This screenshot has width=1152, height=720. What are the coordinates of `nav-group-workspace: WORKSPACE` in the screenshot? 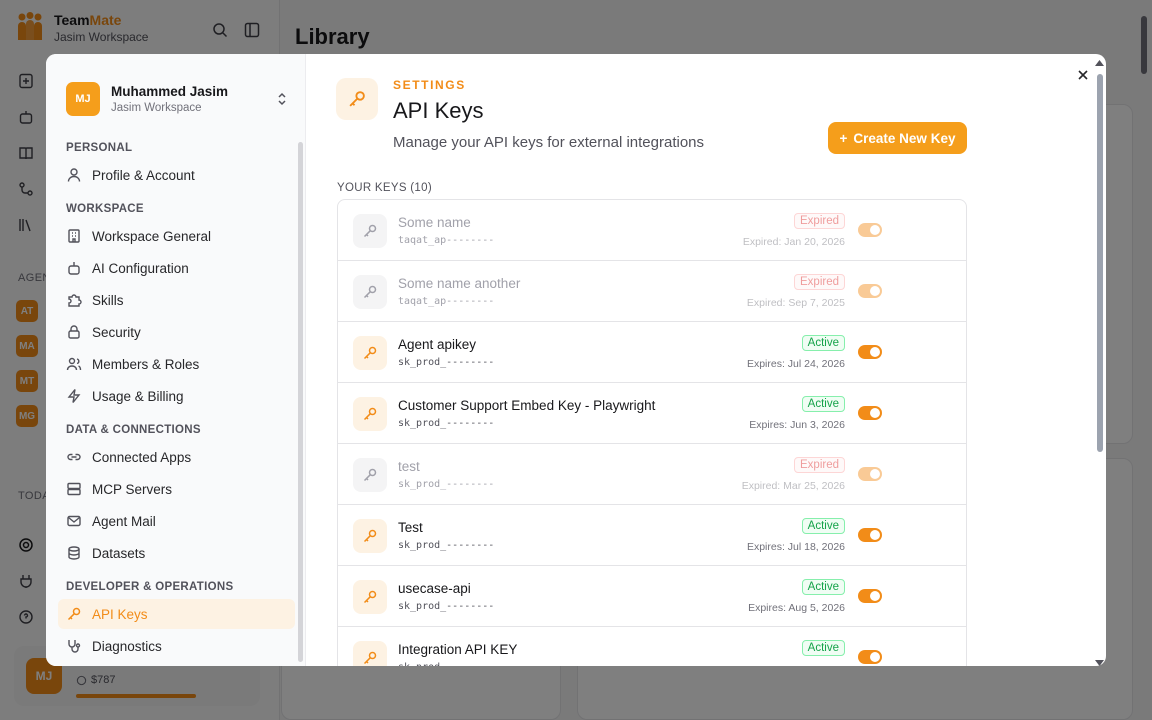 It's located at (105, 209).